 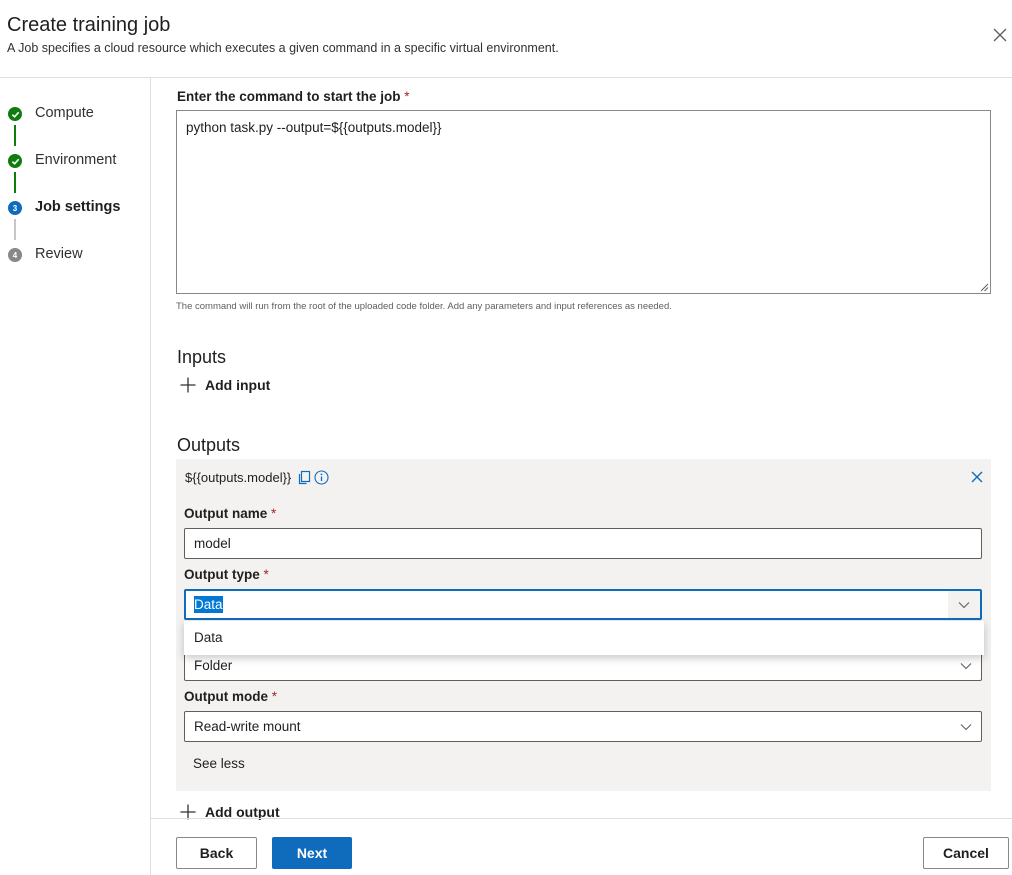 I want to click on step-label: Environment, so click(x=76, y=160).